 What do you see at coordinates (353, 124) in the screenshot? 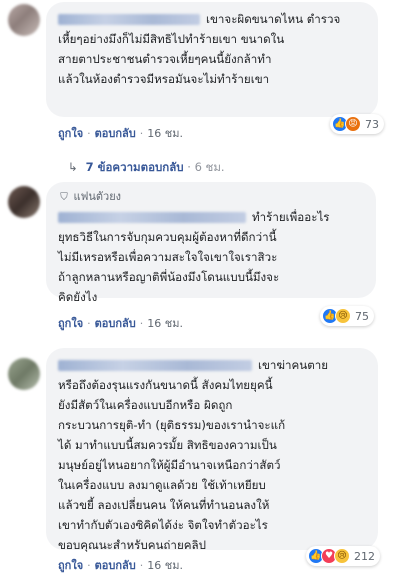
I see `angry-icon: 😡` at bounding box center [353, 124].